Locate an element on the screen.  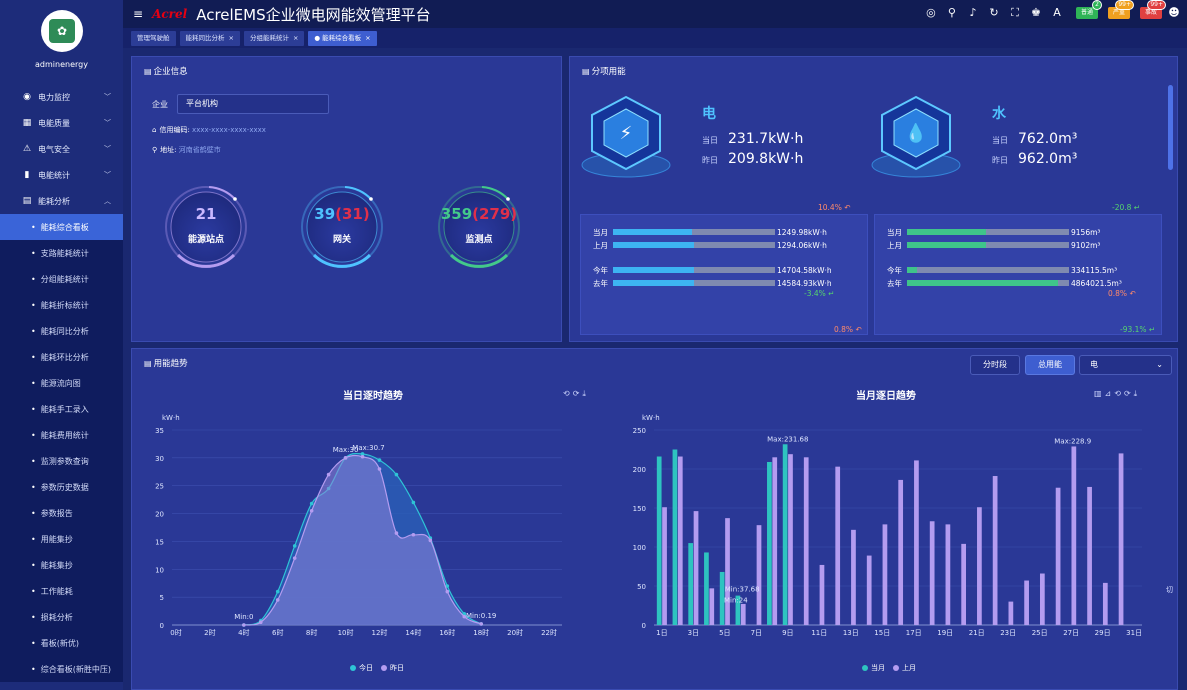
submenu-item: 工作能耗 is located at coordinates (61, 591).